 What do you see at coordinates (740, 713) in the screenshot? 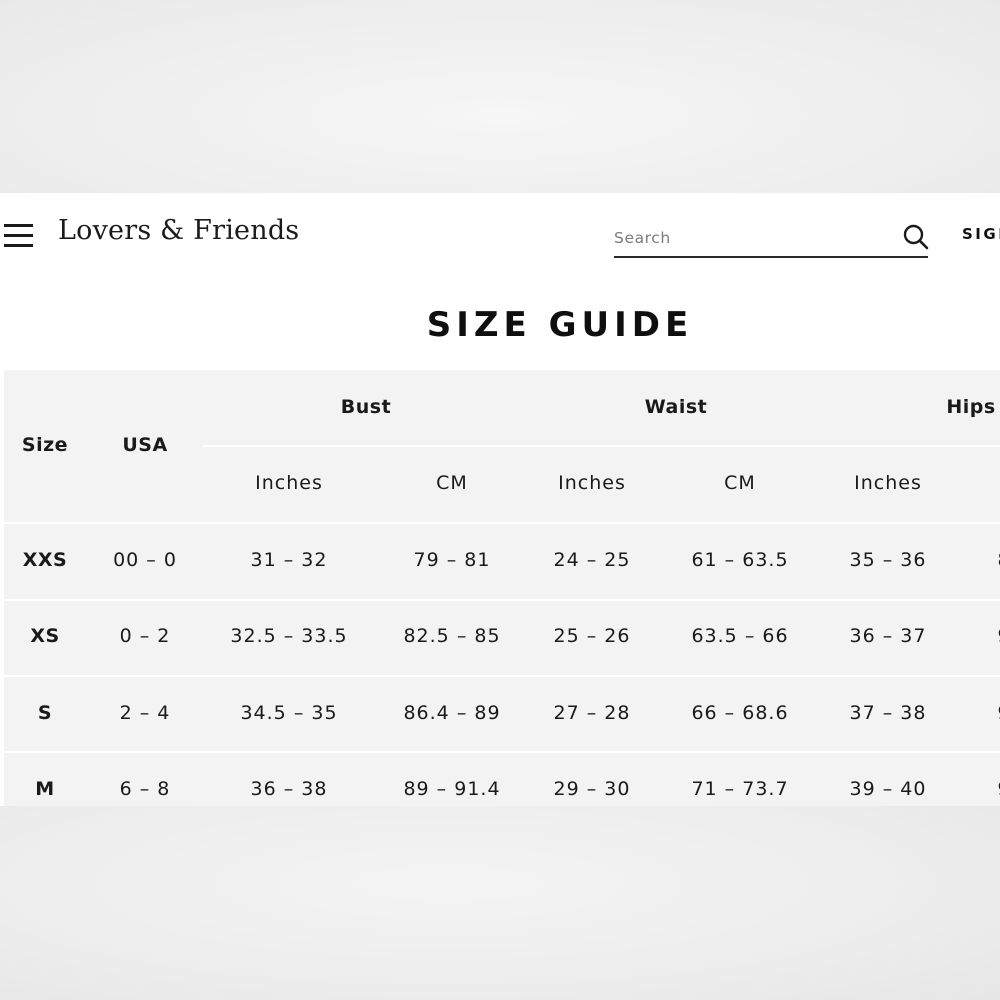
I see `waist-cm-cell: 66 – 68.6` at bounding box center [740, 713].